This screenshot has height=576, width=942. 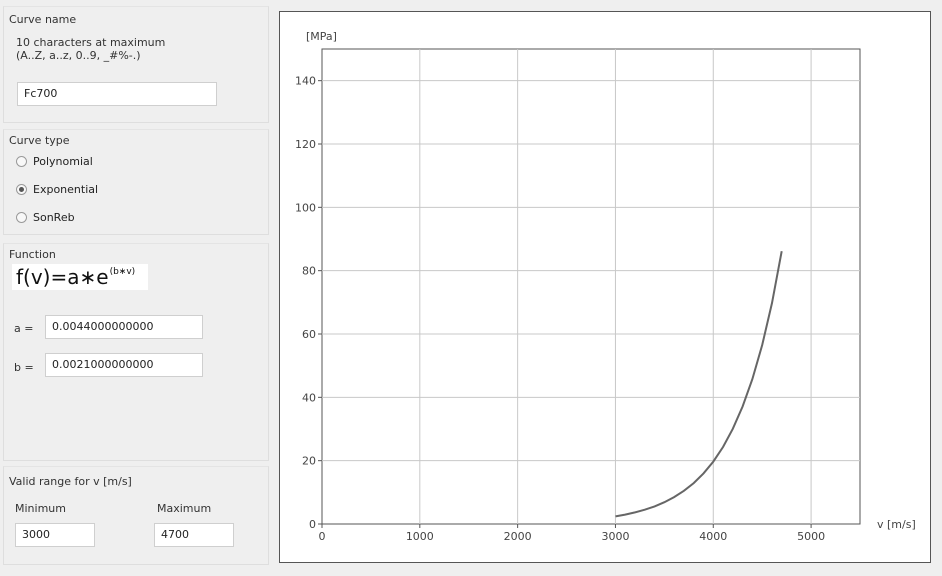 I want to click on b-label: b =, so click(x=24, y=367).